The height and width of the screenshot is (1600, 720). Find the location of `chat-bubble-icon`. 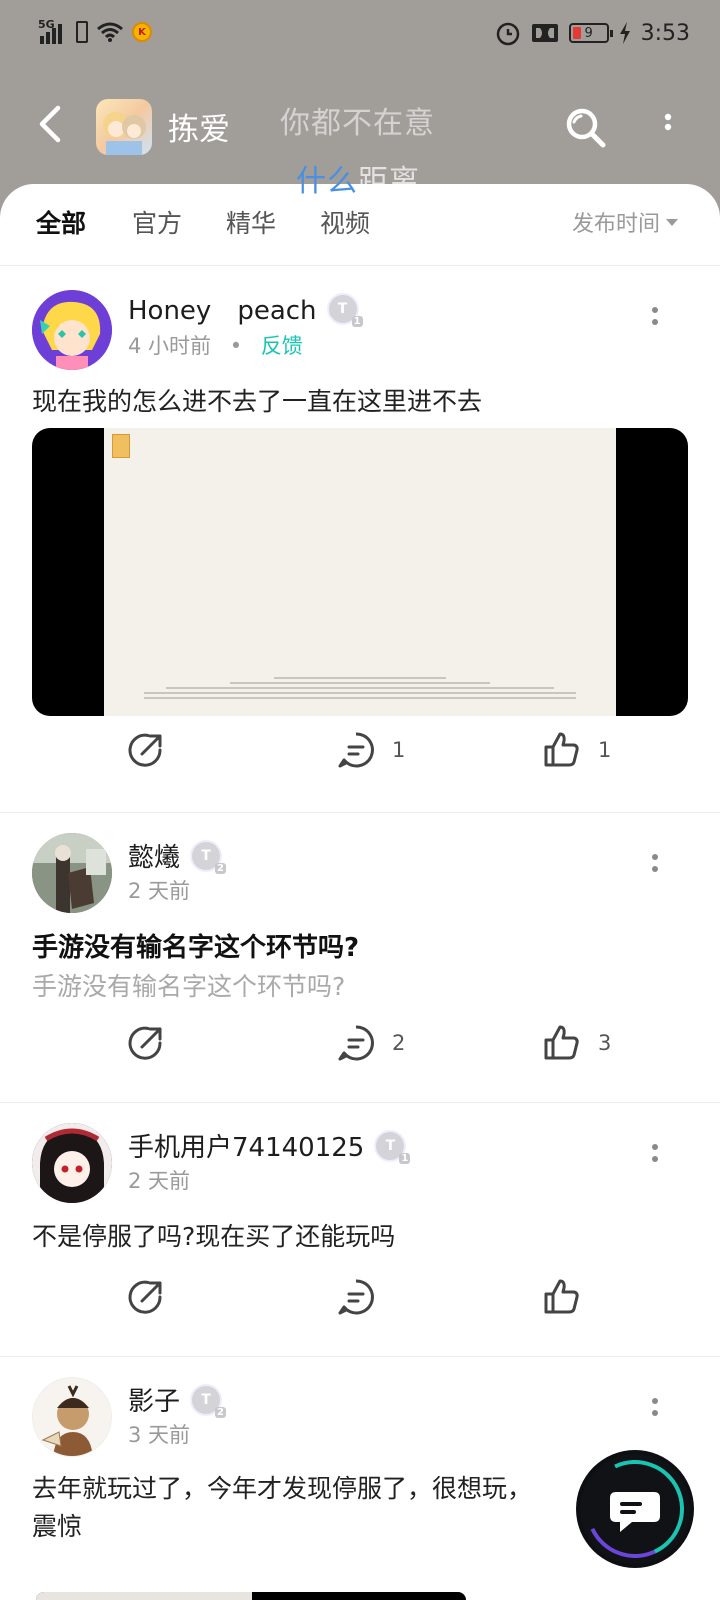

chat-bubble-icon is located at coordinates (635, 1512).